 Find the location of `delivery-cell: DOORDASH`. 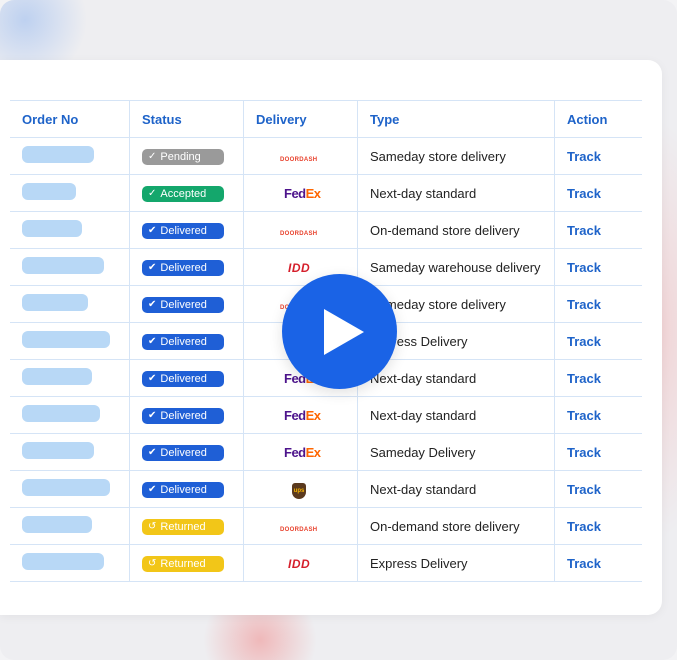

delivery-cell: DOORDASH is located at coordinates (300, 156).